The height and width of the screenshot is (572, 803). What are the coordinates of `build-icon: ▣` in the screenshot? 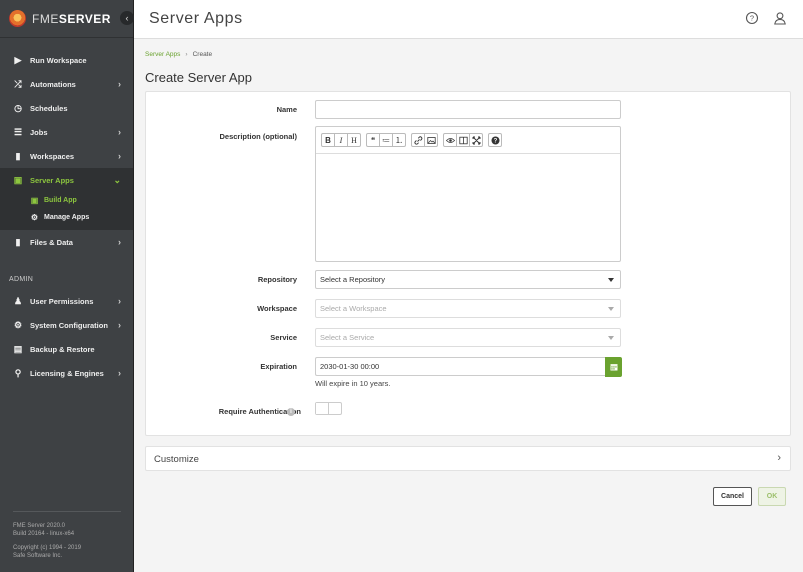 It's located at (34, 200).